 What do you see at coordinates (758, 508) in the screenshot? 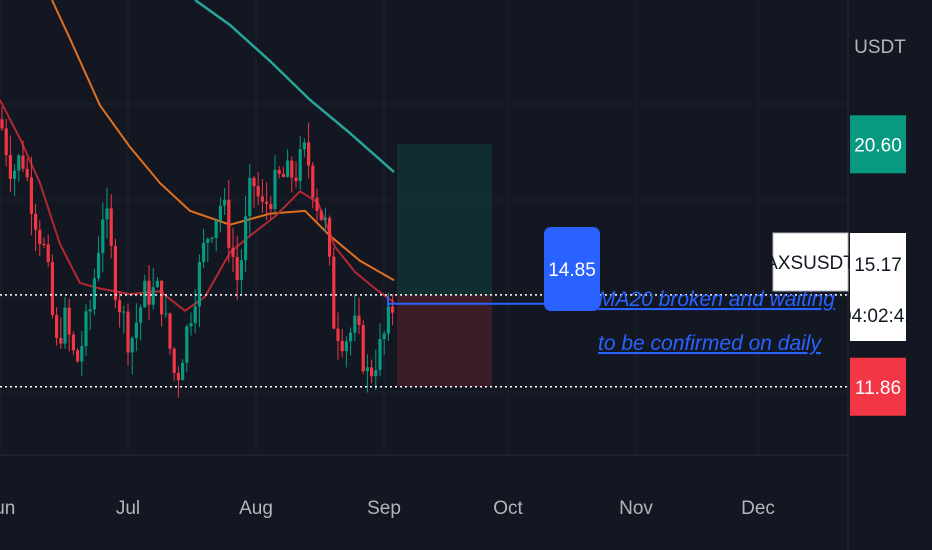
I see `time-label-dec: Dec` at bounding box center [758, 508].